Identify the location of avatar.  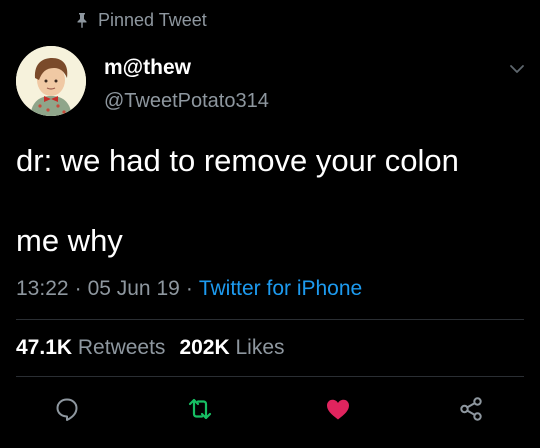
(51, 81).